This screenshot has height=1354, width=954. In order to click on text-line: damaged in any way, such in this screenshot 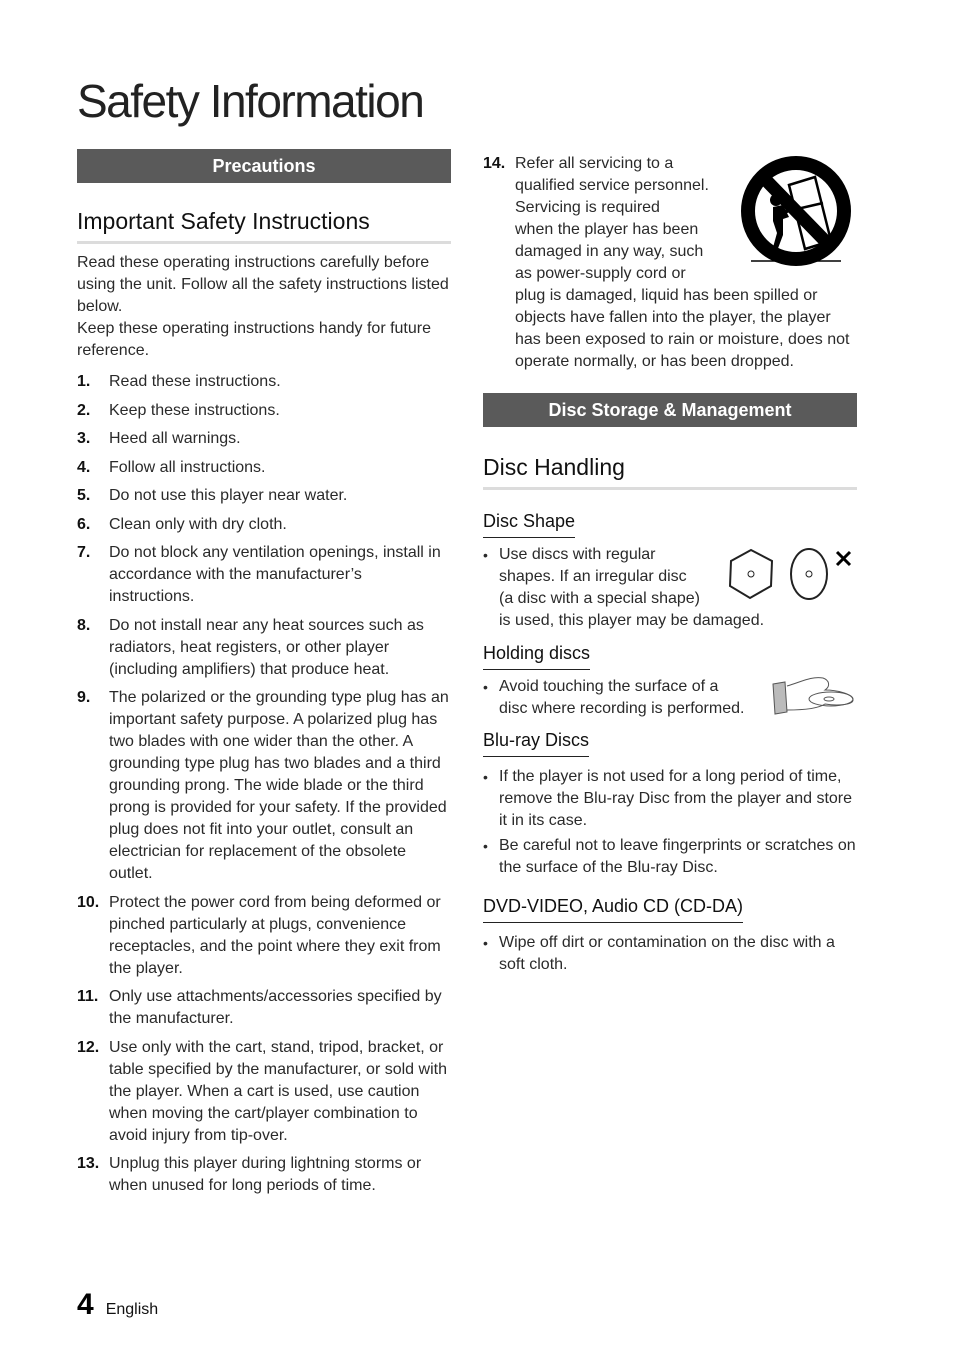, I will do `click(609, 251)`.